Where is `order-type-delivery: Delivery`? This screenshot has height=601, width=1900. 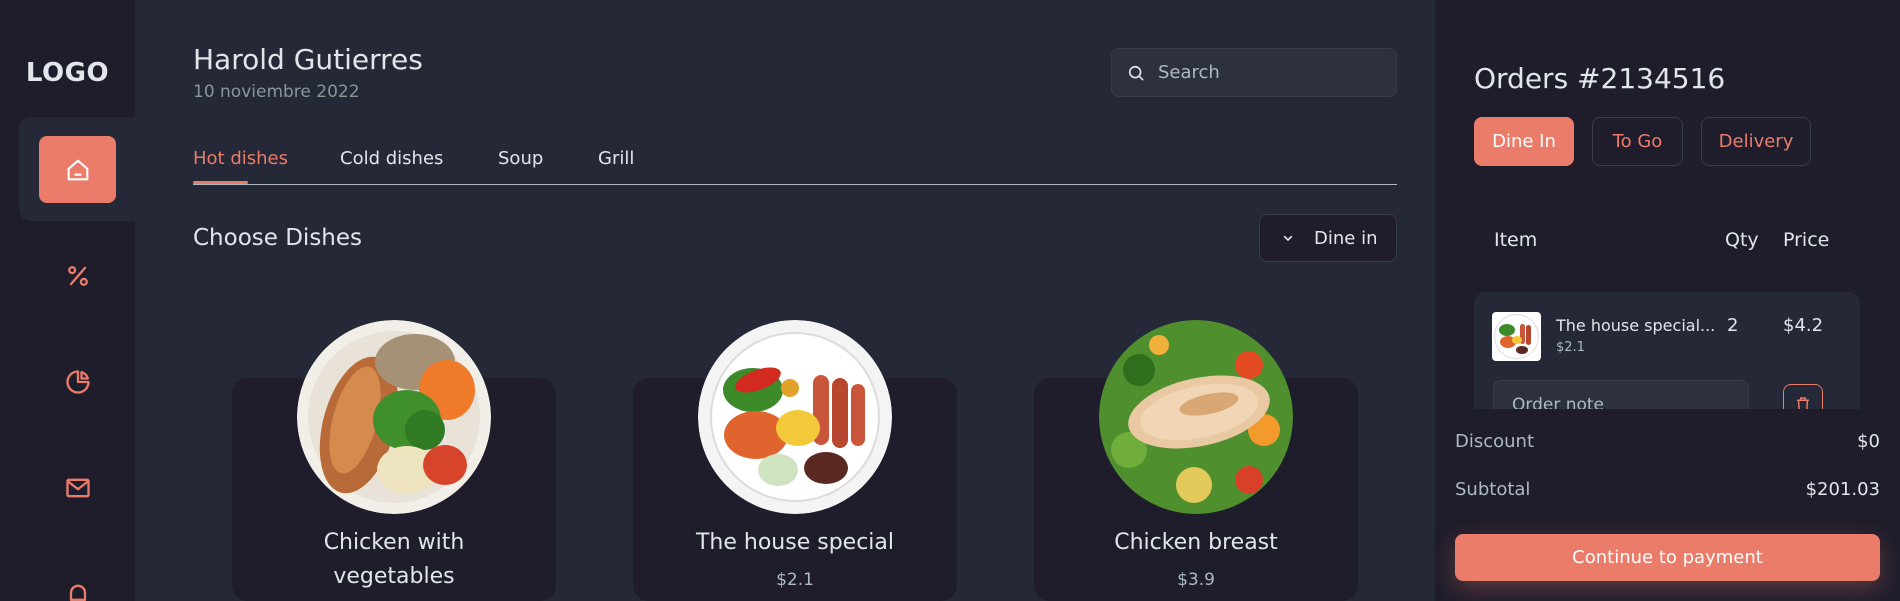
order-type-delivery: Delivery is located at coordinates (1756, 141).